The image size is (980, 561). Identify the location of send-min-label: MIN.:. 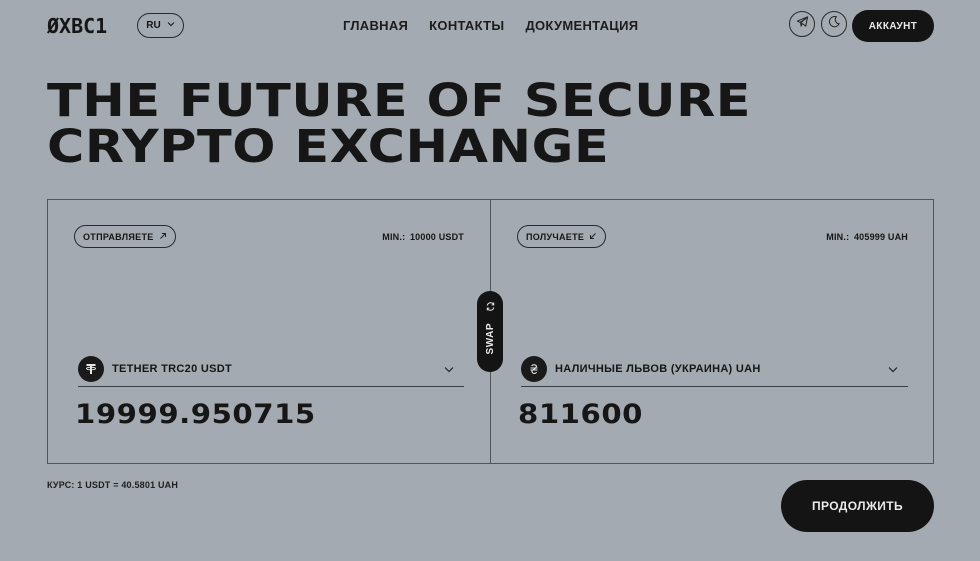
(394, 237).